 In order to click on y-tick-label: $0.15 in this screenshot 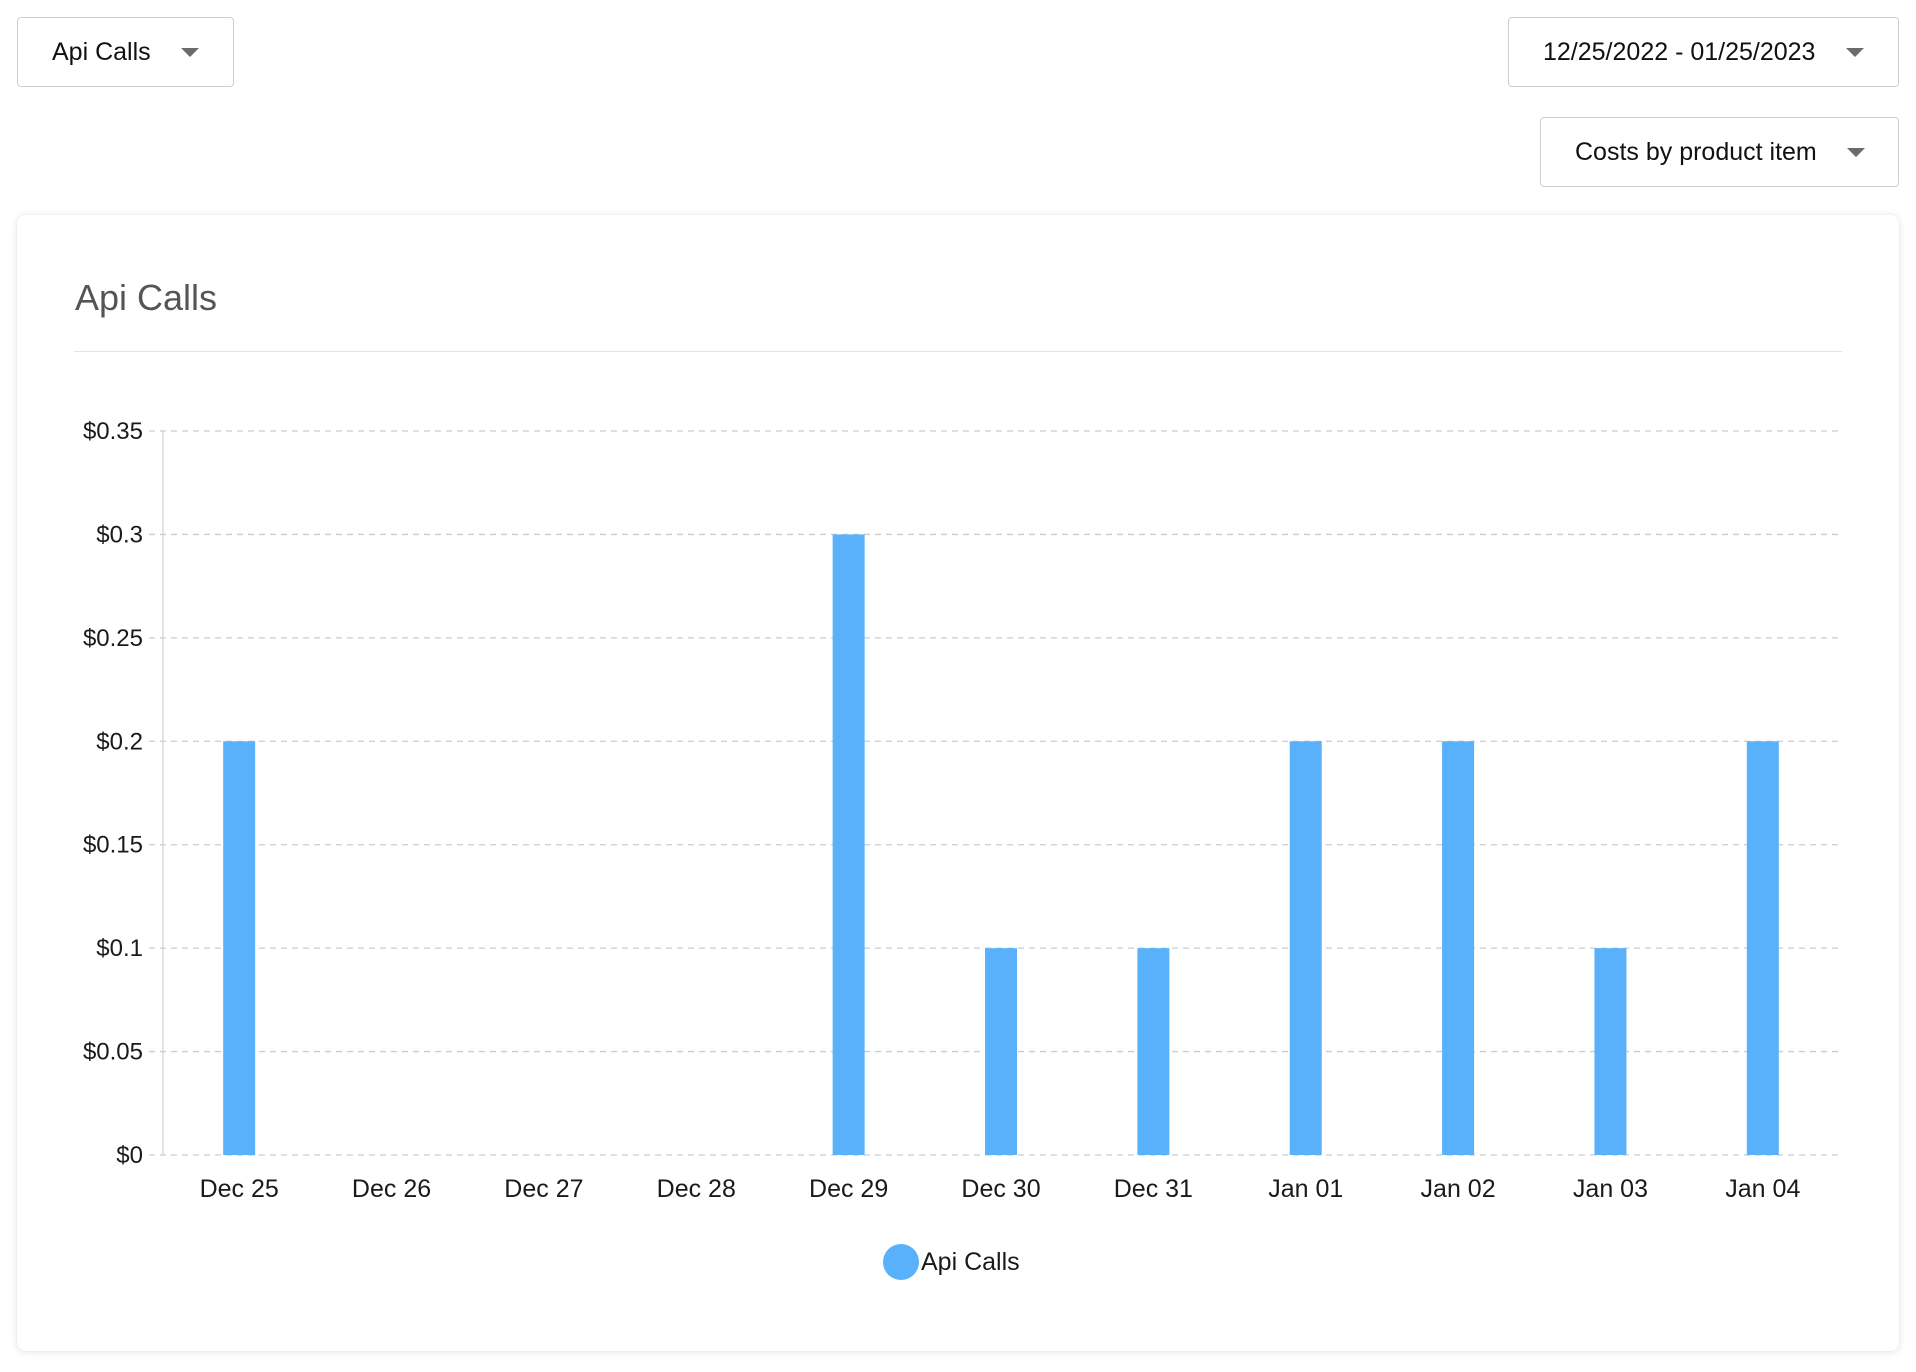, I will do `click(113, 845)`.